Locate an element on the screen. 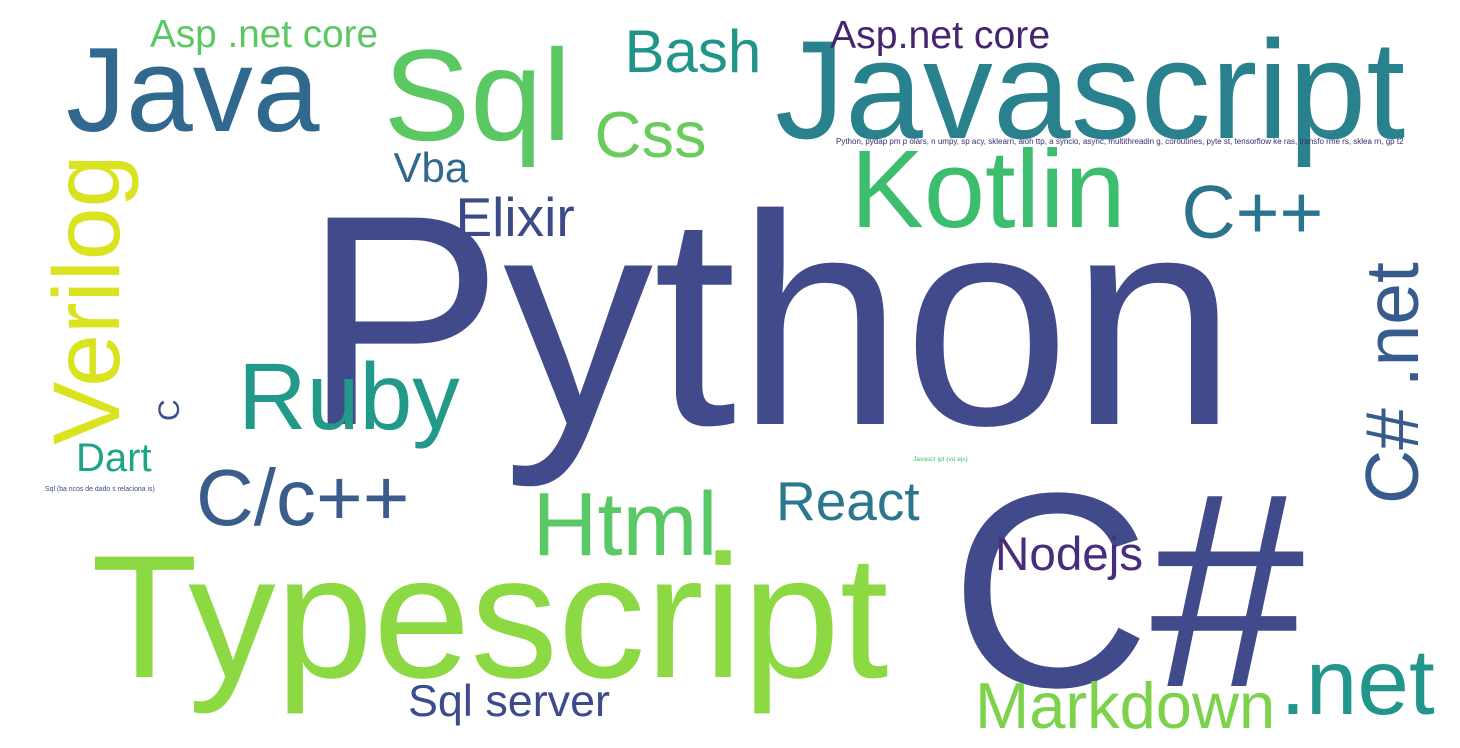  word-sql-relational: Sql (ba ncos de dado s relaciona is) is located at coordinates (100, 489).